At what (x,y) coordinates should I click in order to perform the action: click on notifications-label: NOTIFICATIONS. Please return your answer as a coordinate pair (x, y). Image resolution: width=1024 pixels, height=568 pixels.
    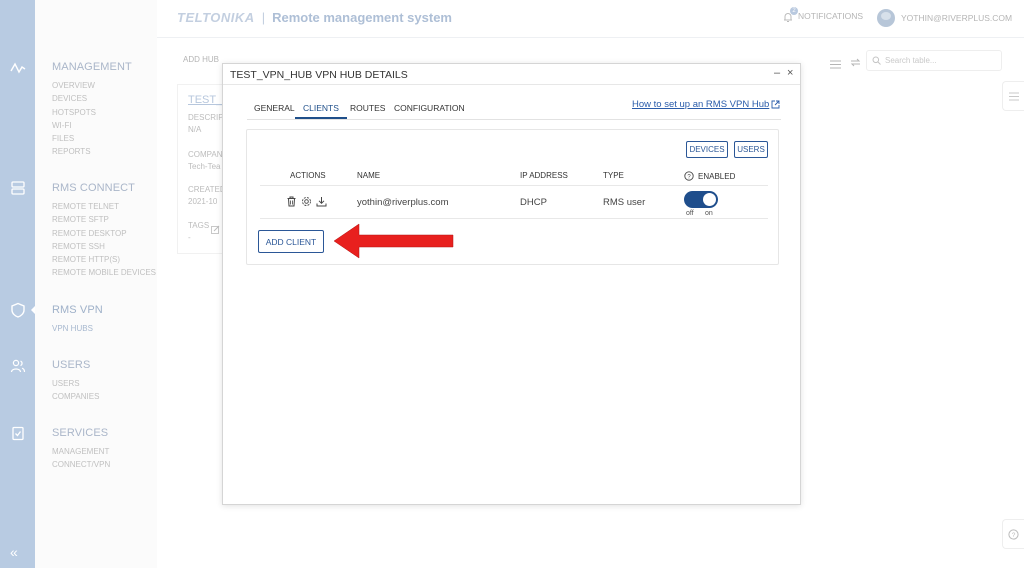
    Looking at the image, I should click on (831, 16).